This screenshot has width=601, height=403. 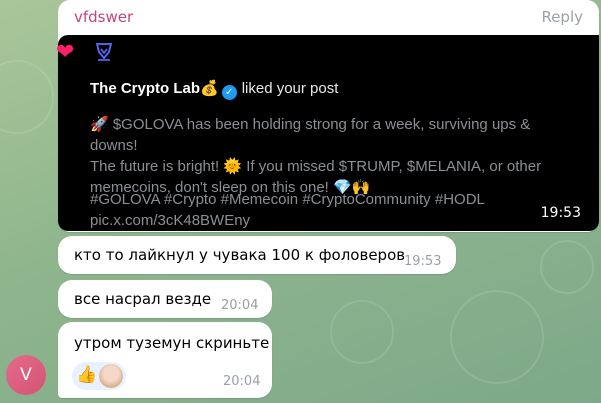 I want to click on sender-name: vfdswer, so click(x=103, y=17).